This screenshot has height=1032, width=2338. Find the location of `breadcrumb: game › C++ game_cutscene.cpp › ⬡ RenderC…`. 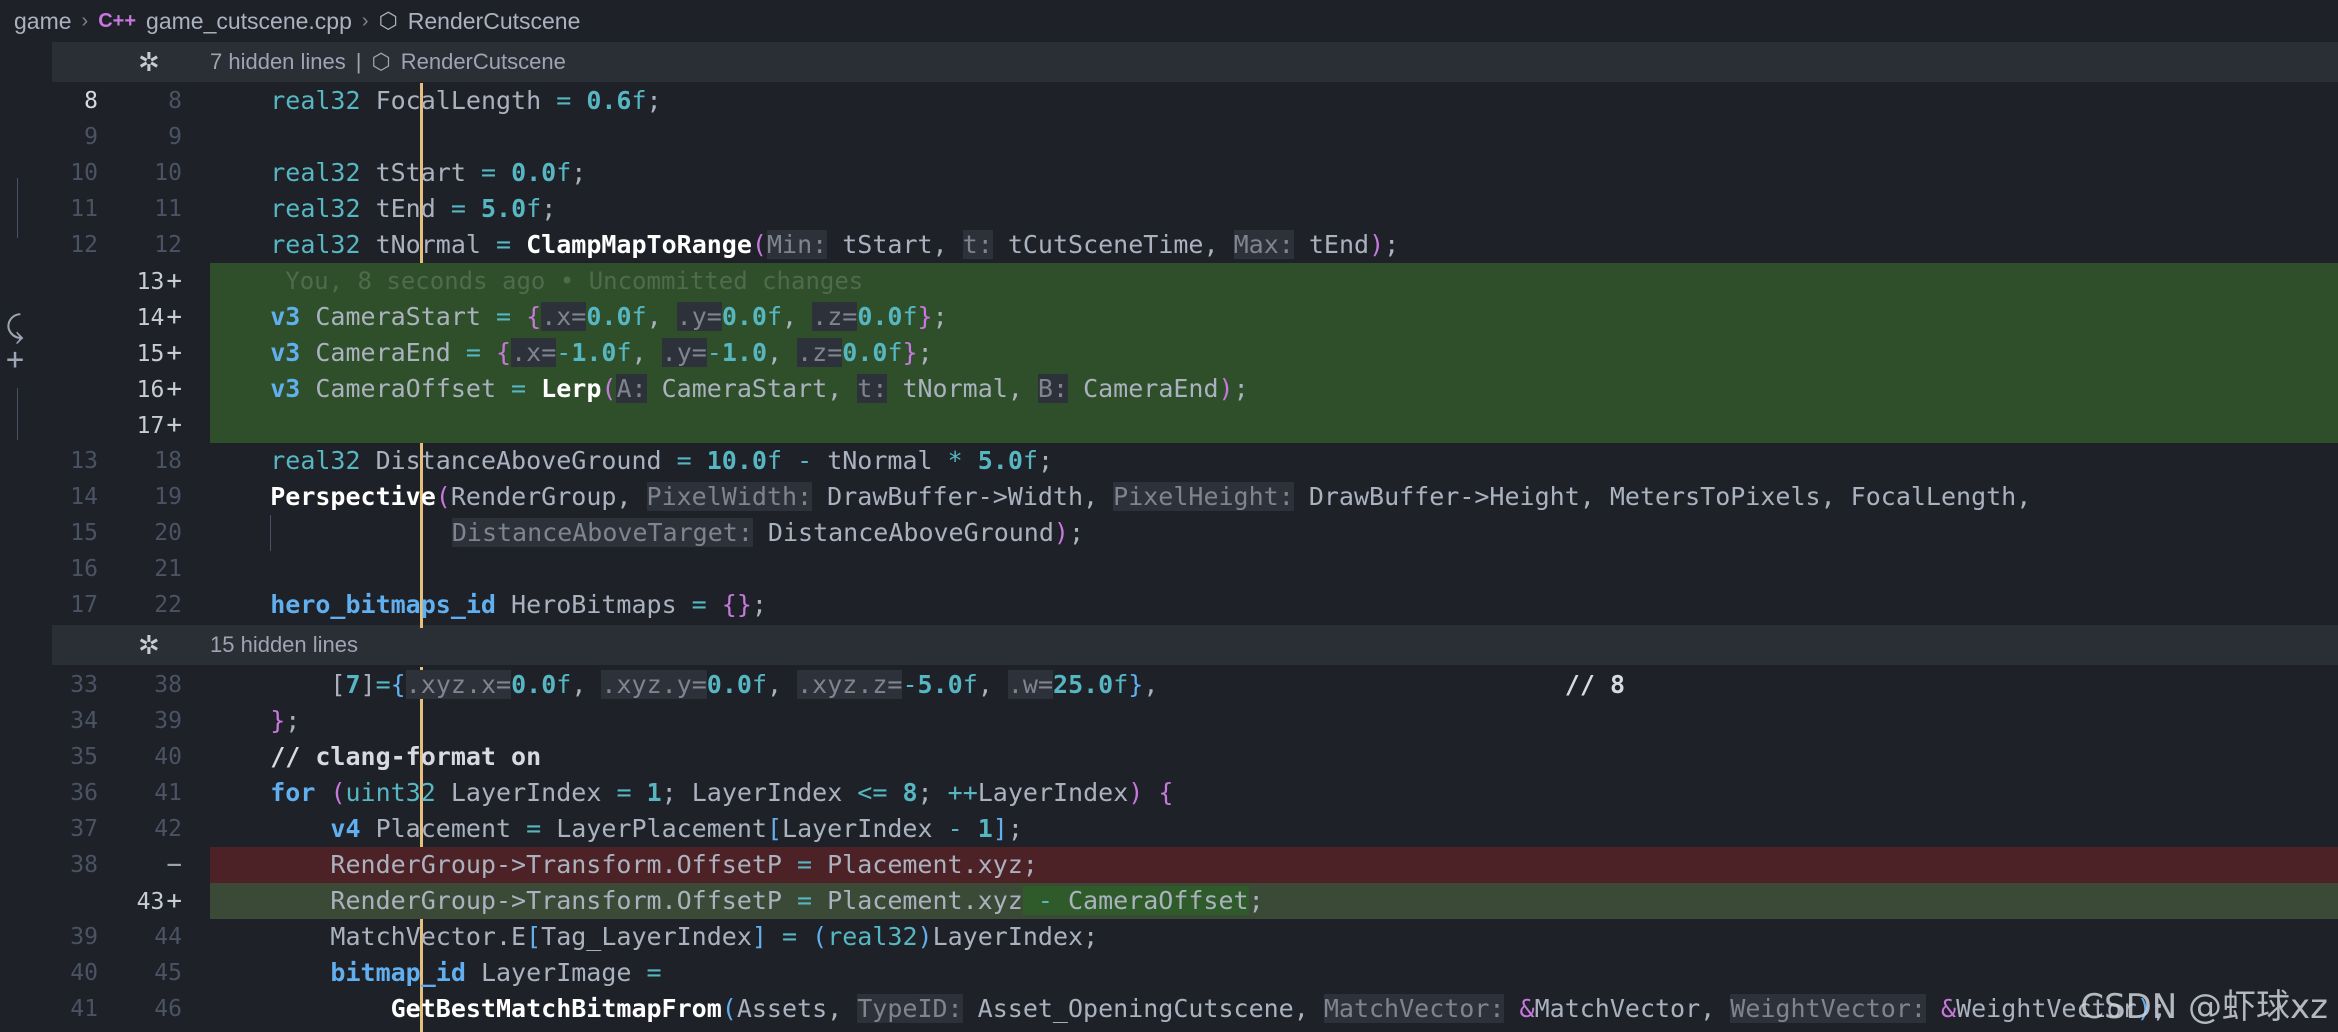

breadcrumb: game › C++ game_cutscene.cpp › ⬡ RenderC… is located at coordinates (1169, 21).